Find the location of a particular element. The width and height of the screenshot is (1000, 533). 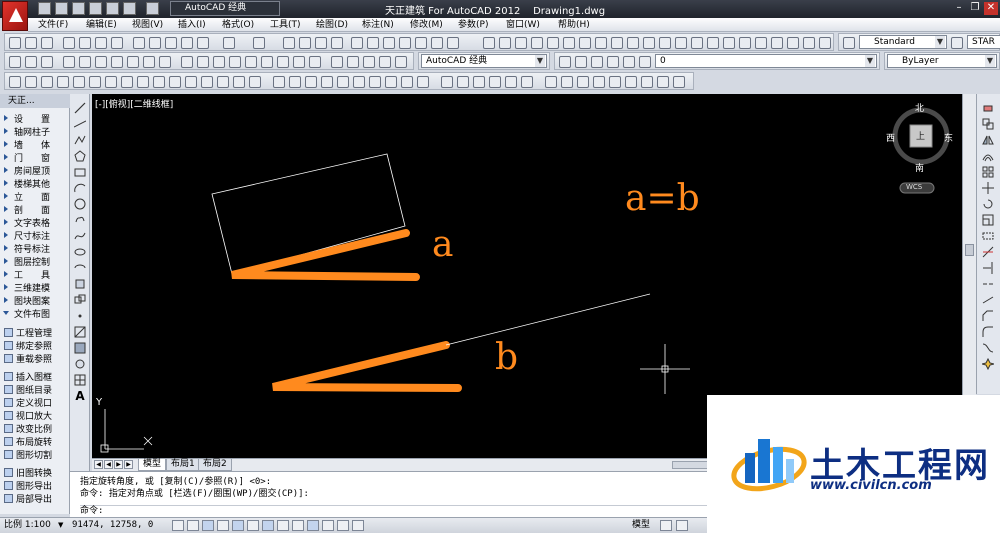

t2-w-icon is located at coordinates (375, 82).